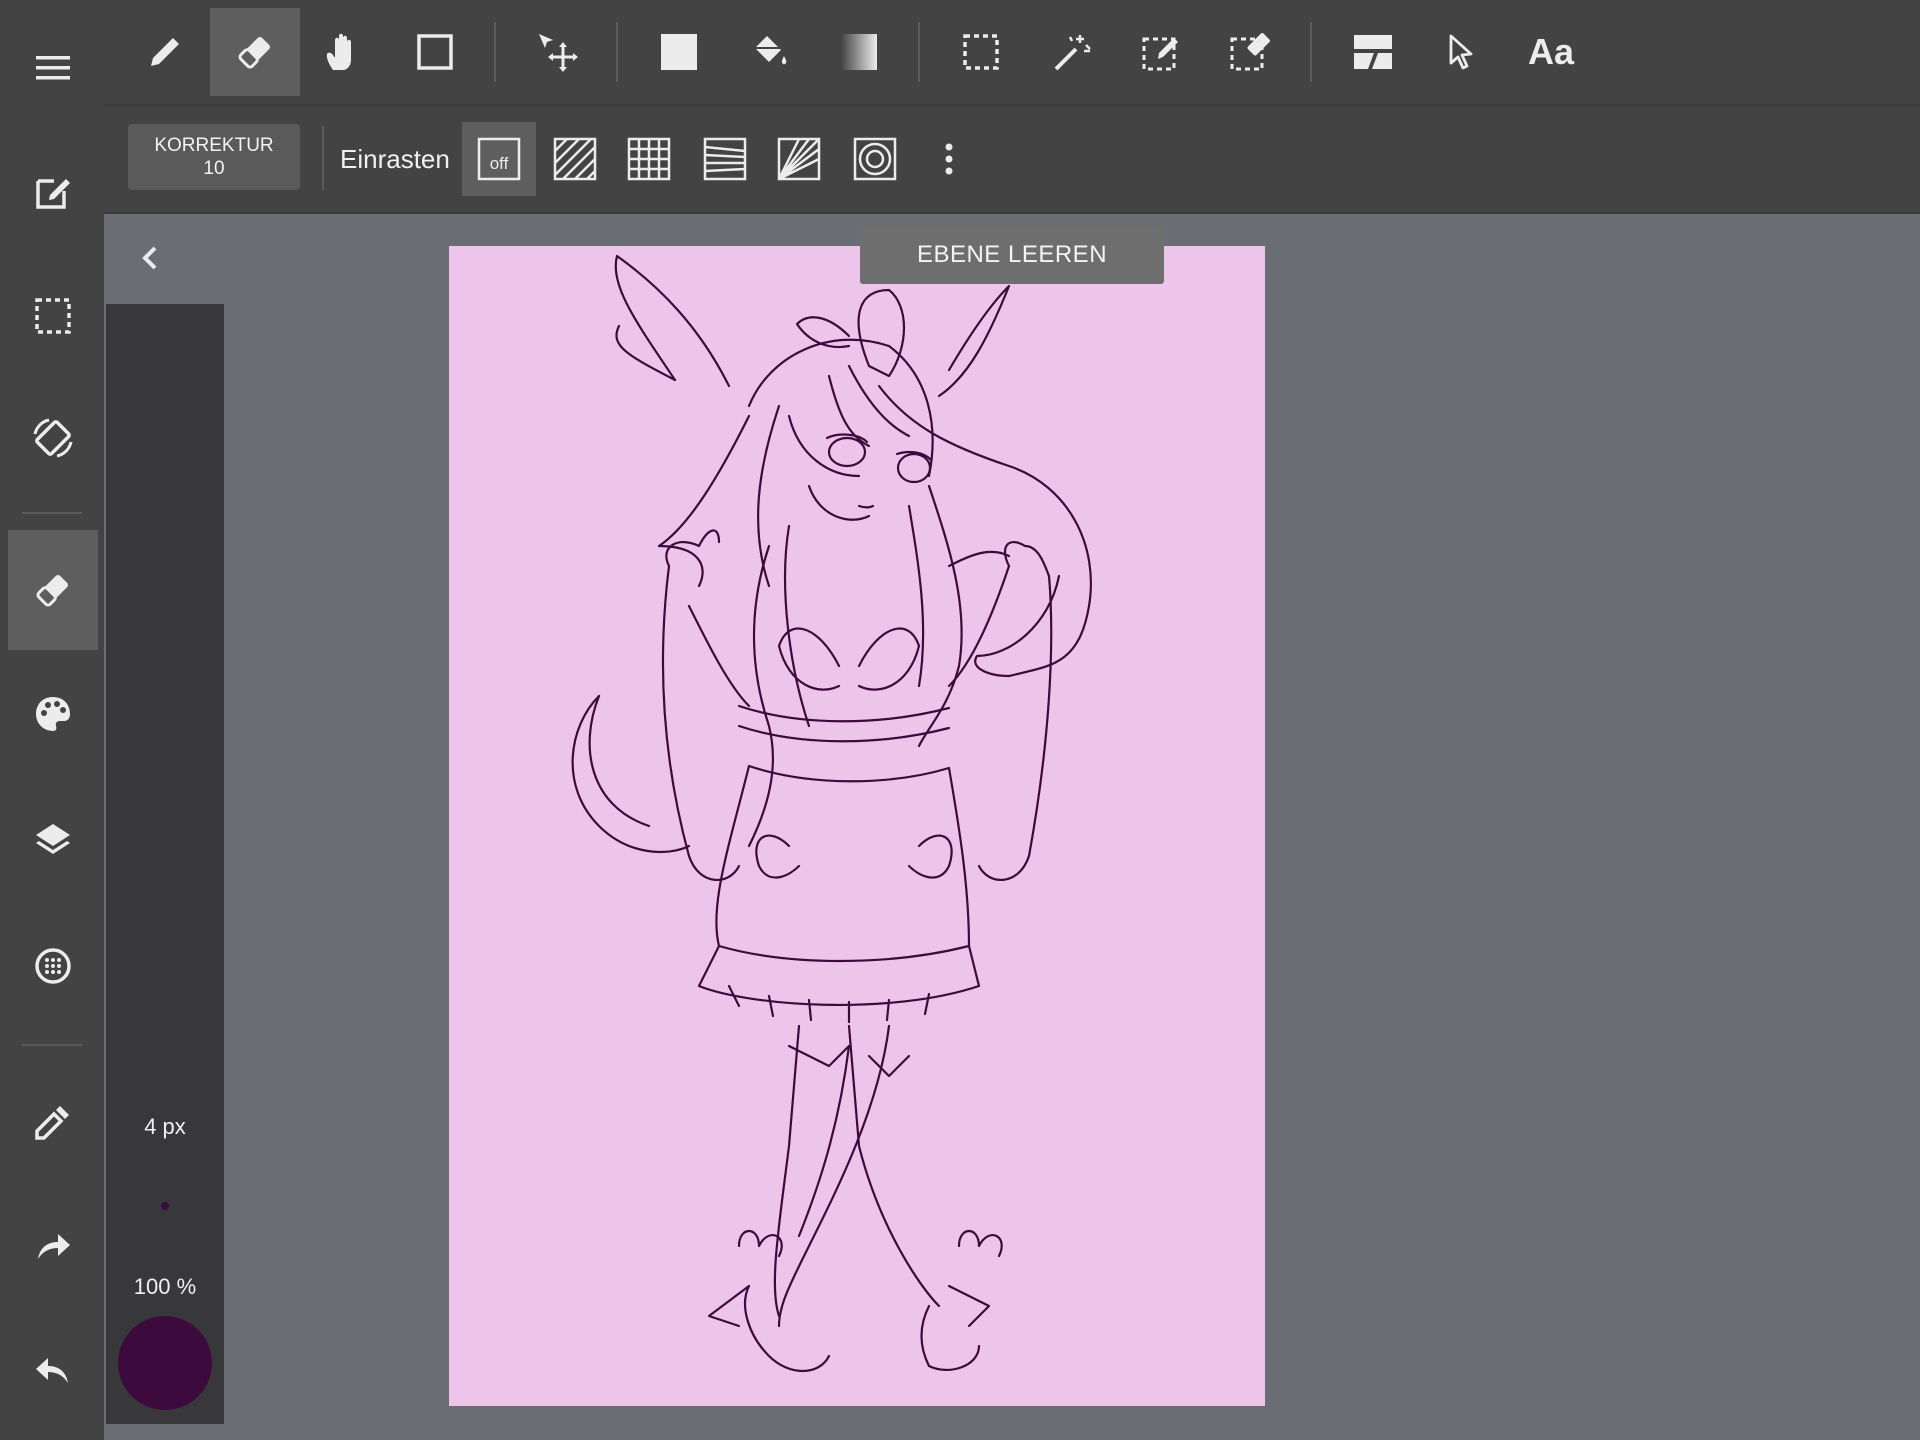 The image size is (1920, 1440). I want to click on palette-button, so click(53, 714).